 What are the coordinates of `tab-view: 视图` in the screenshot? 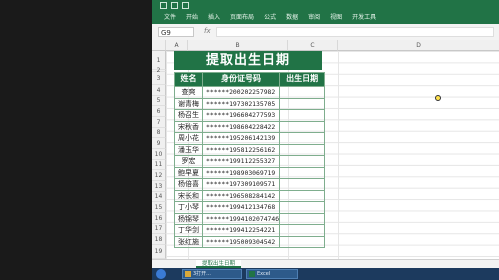 It's located at (336, 16).